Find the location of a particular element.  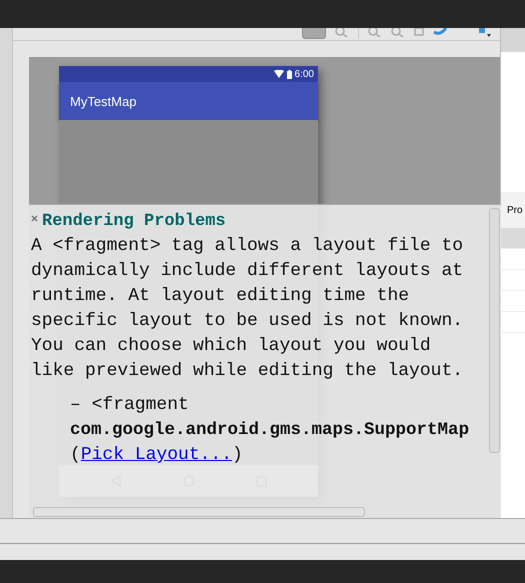

zoom-in-icon is located at coordinates (375, 33).